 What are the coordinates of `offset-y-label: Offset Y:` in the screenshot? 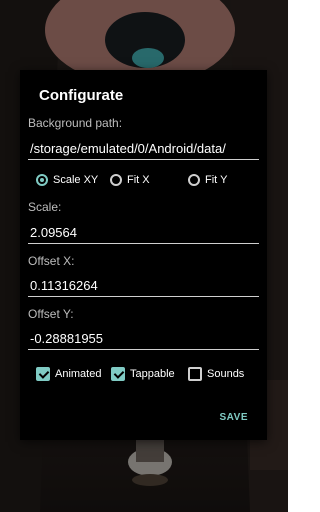 It's located at (51, 314).